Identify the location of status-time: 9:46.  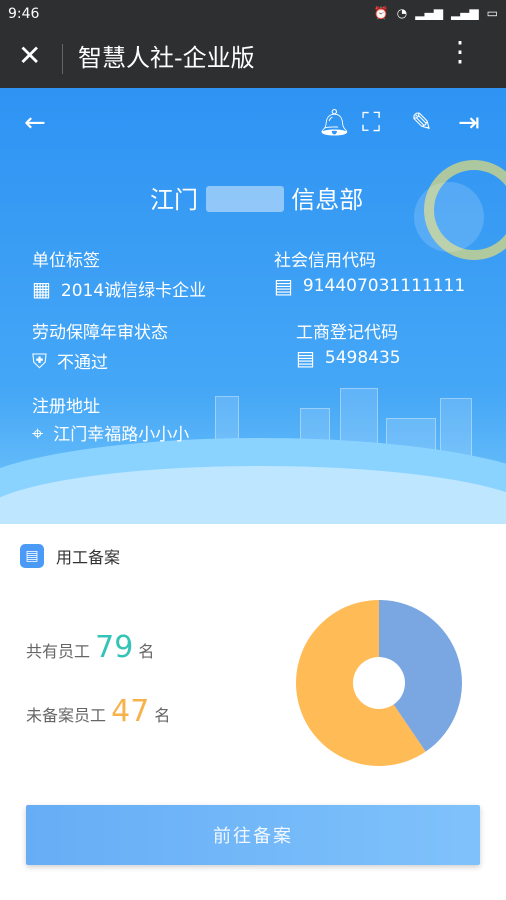
(24, 14).